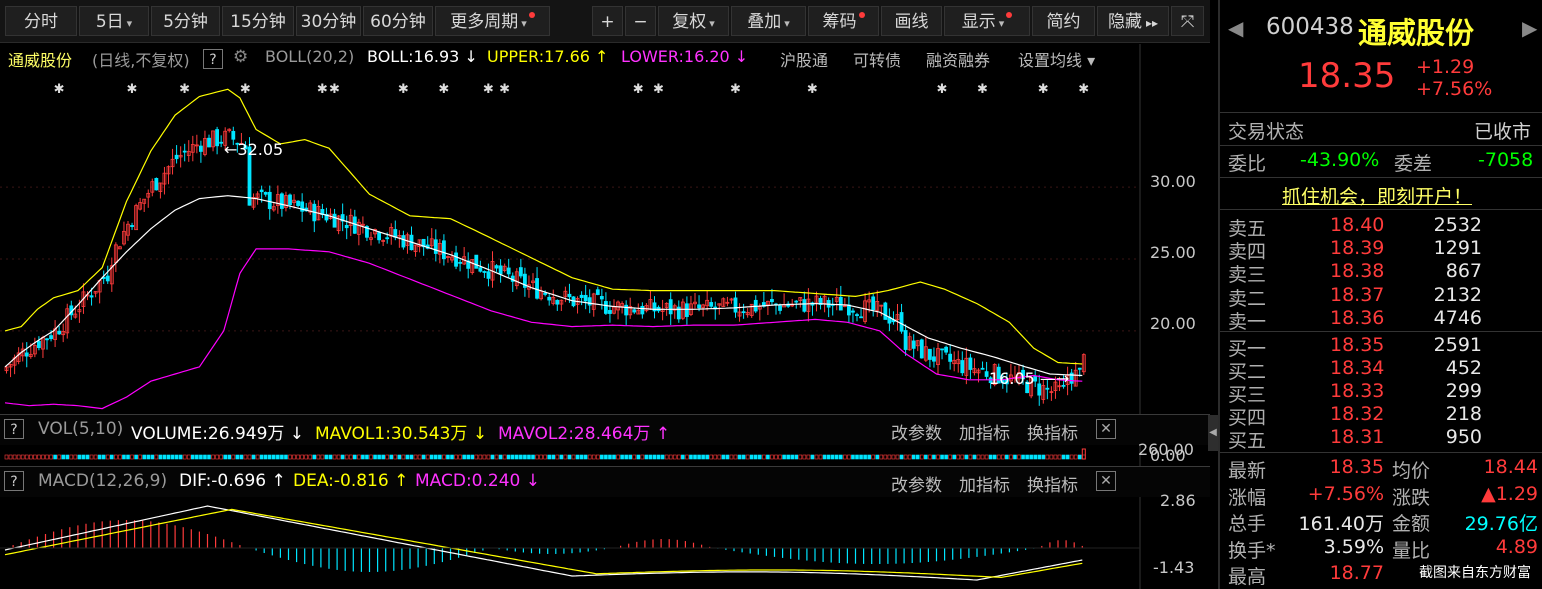 The image size is (1542, 589). What do you see at coordinates (478, 481) in the screenshot?
I see `macd-value: MACD:0.240 ↓` at bounding box center [478, 481].